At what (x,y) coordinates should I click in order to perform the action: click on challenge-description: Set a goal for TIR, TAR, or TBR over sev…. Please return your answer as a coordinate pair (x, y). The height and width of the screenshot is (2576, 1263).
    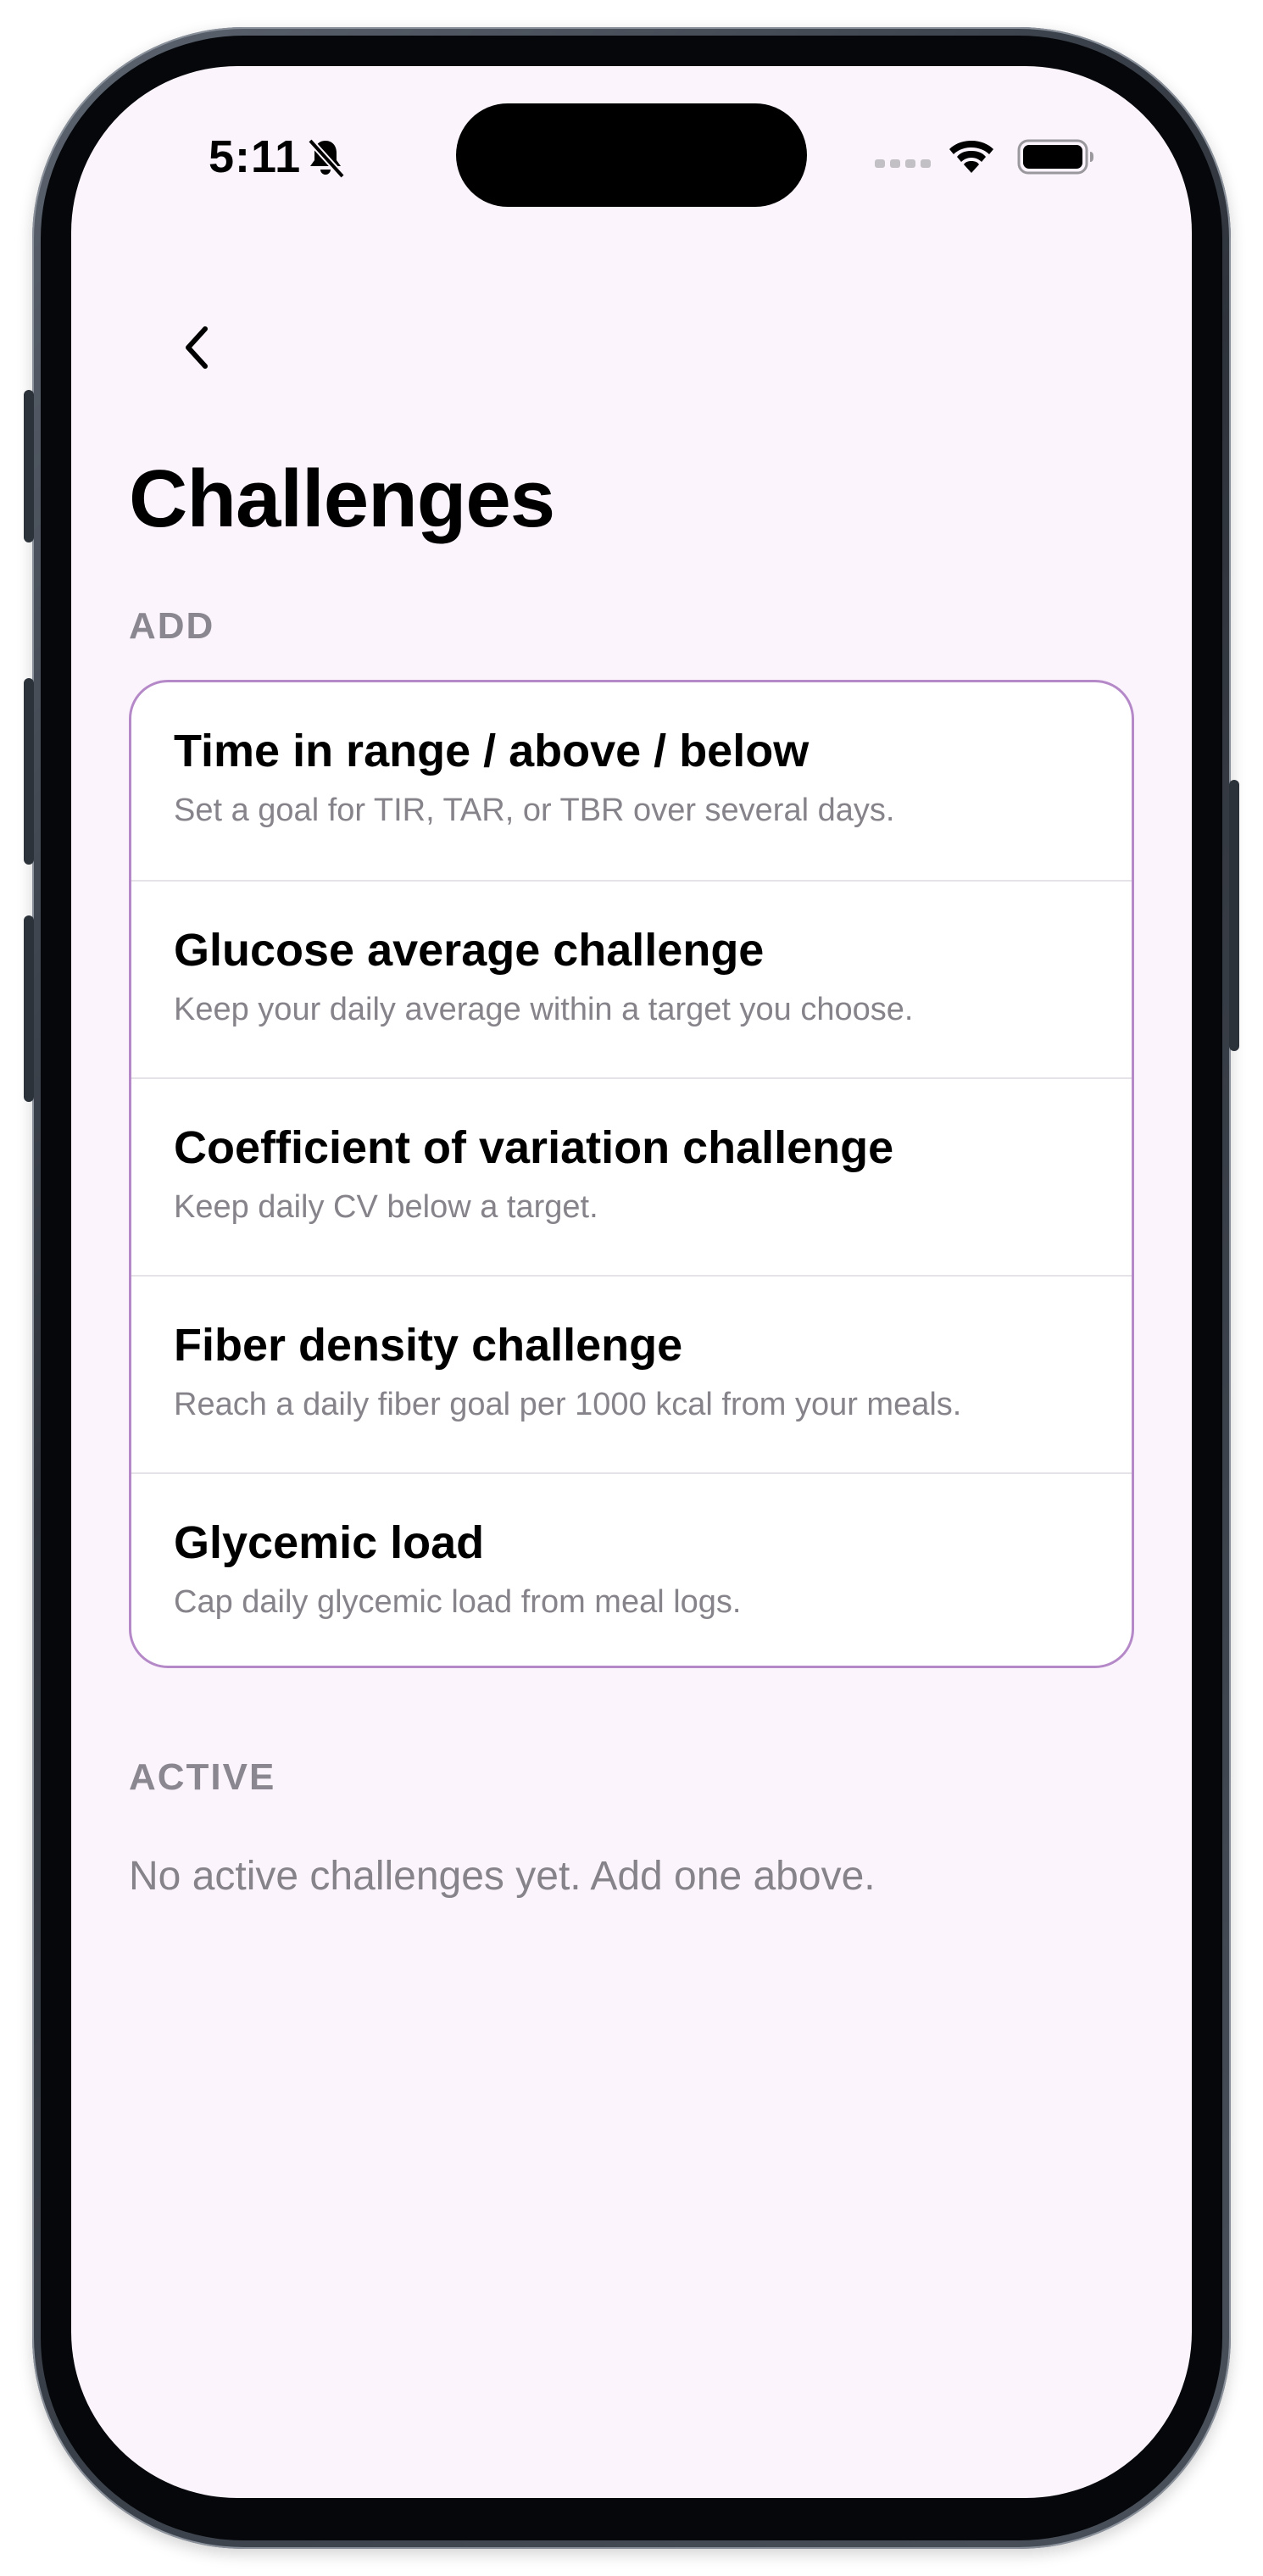
    Looking at the image, I should click on (534, 810).